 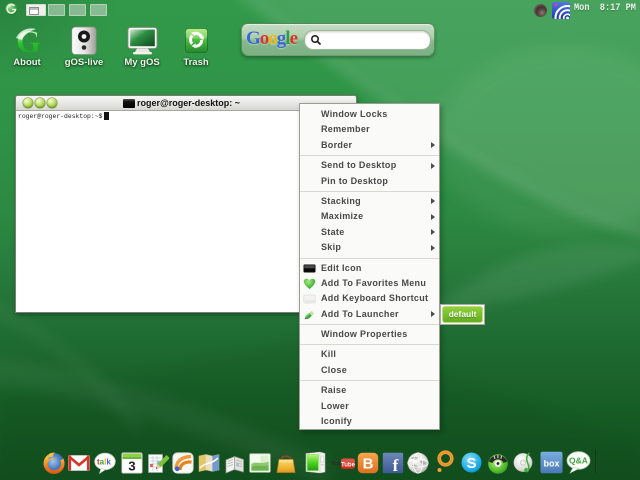 What do you see at coordinates (471, 463) in the screenshot?
I see `svg-text: S` at bounding box center [471, 463].